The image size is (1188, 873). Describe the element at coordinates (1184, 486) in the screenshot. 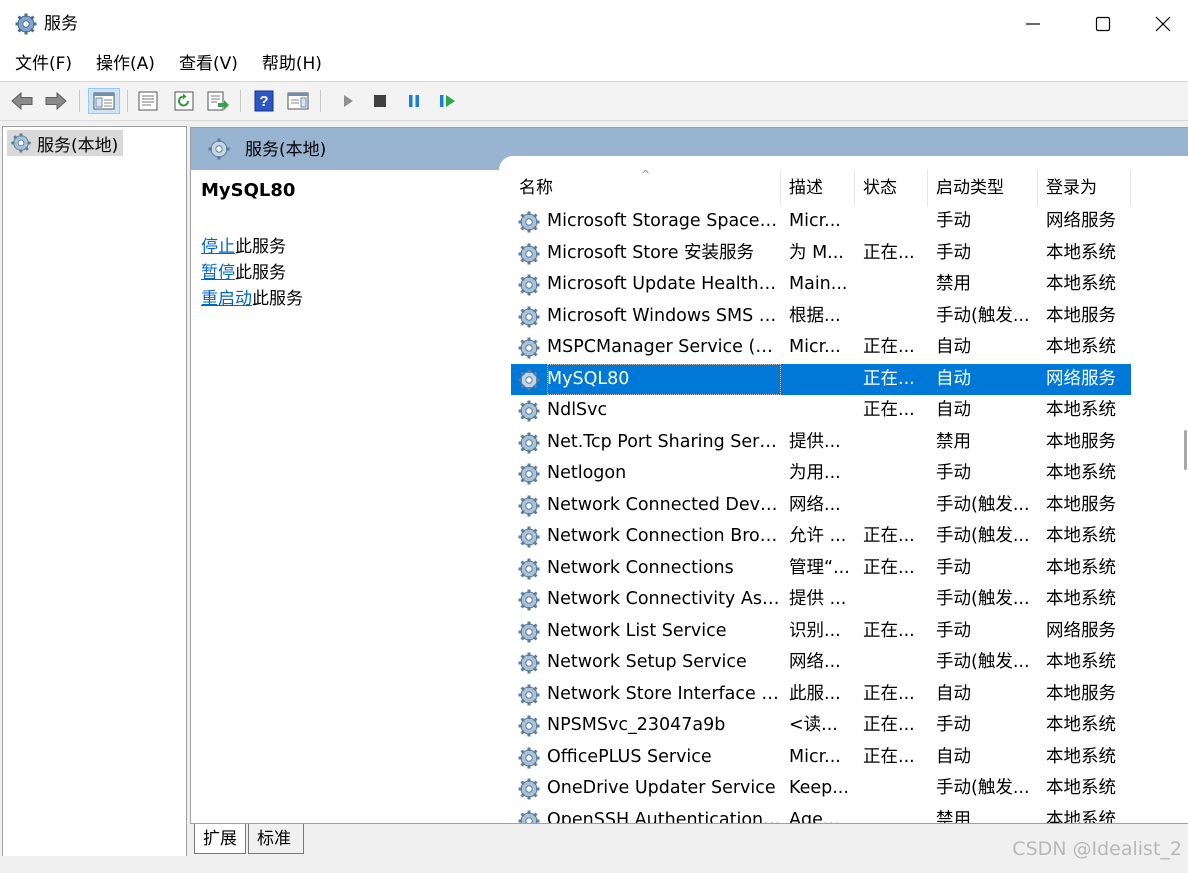

I see `vertical-scrollbar` at that location.